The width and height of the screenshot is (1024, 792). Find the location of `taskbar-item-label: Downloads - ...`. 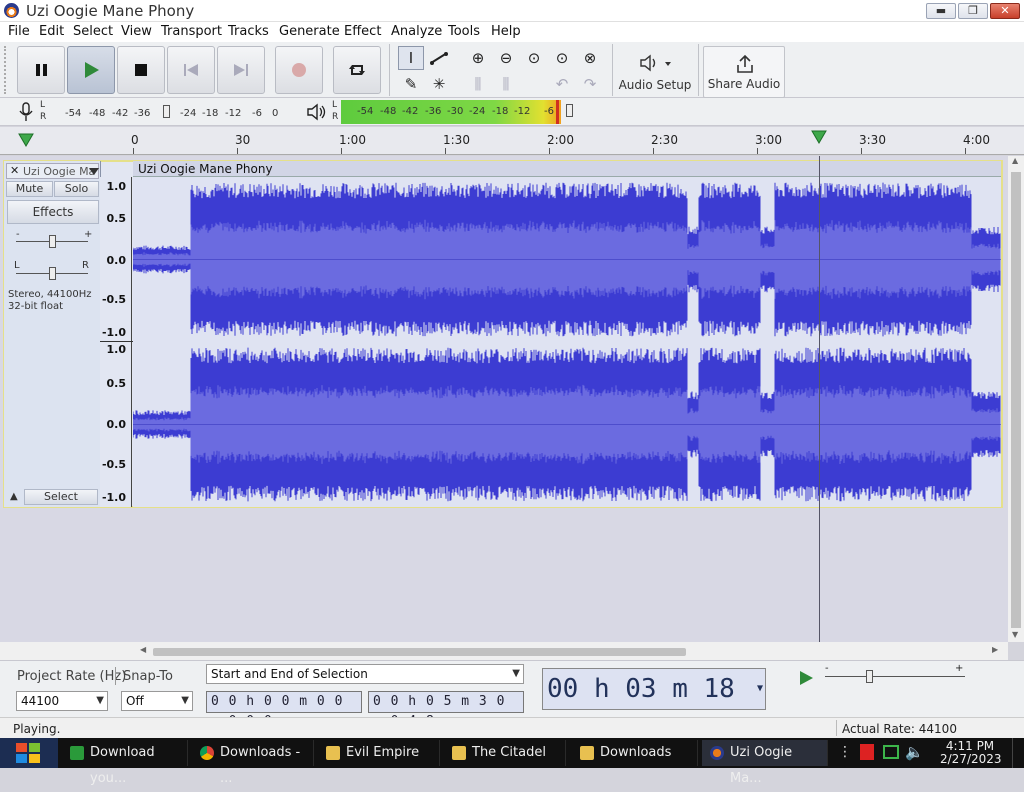

taskbar-item-label: Downloads - ... is located at coordinates (260, 765).